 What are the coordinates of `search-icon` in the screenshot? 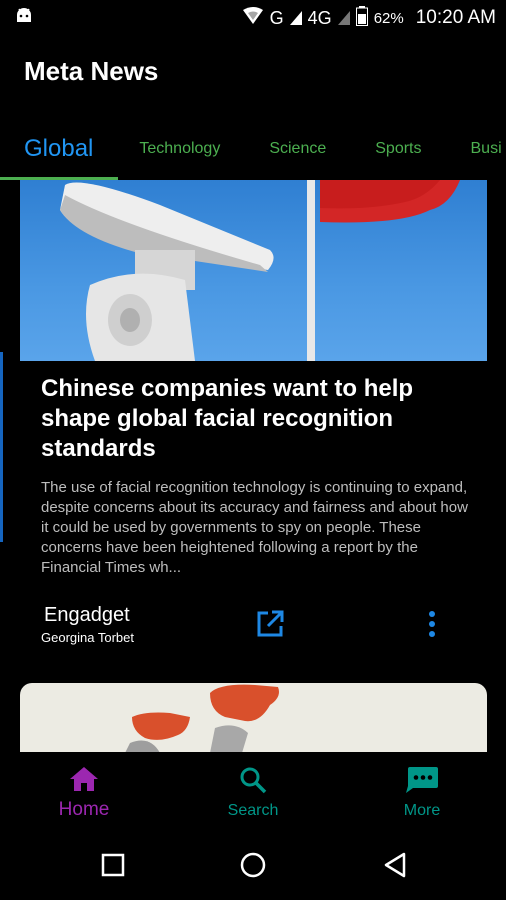 It's located at (253, 782).